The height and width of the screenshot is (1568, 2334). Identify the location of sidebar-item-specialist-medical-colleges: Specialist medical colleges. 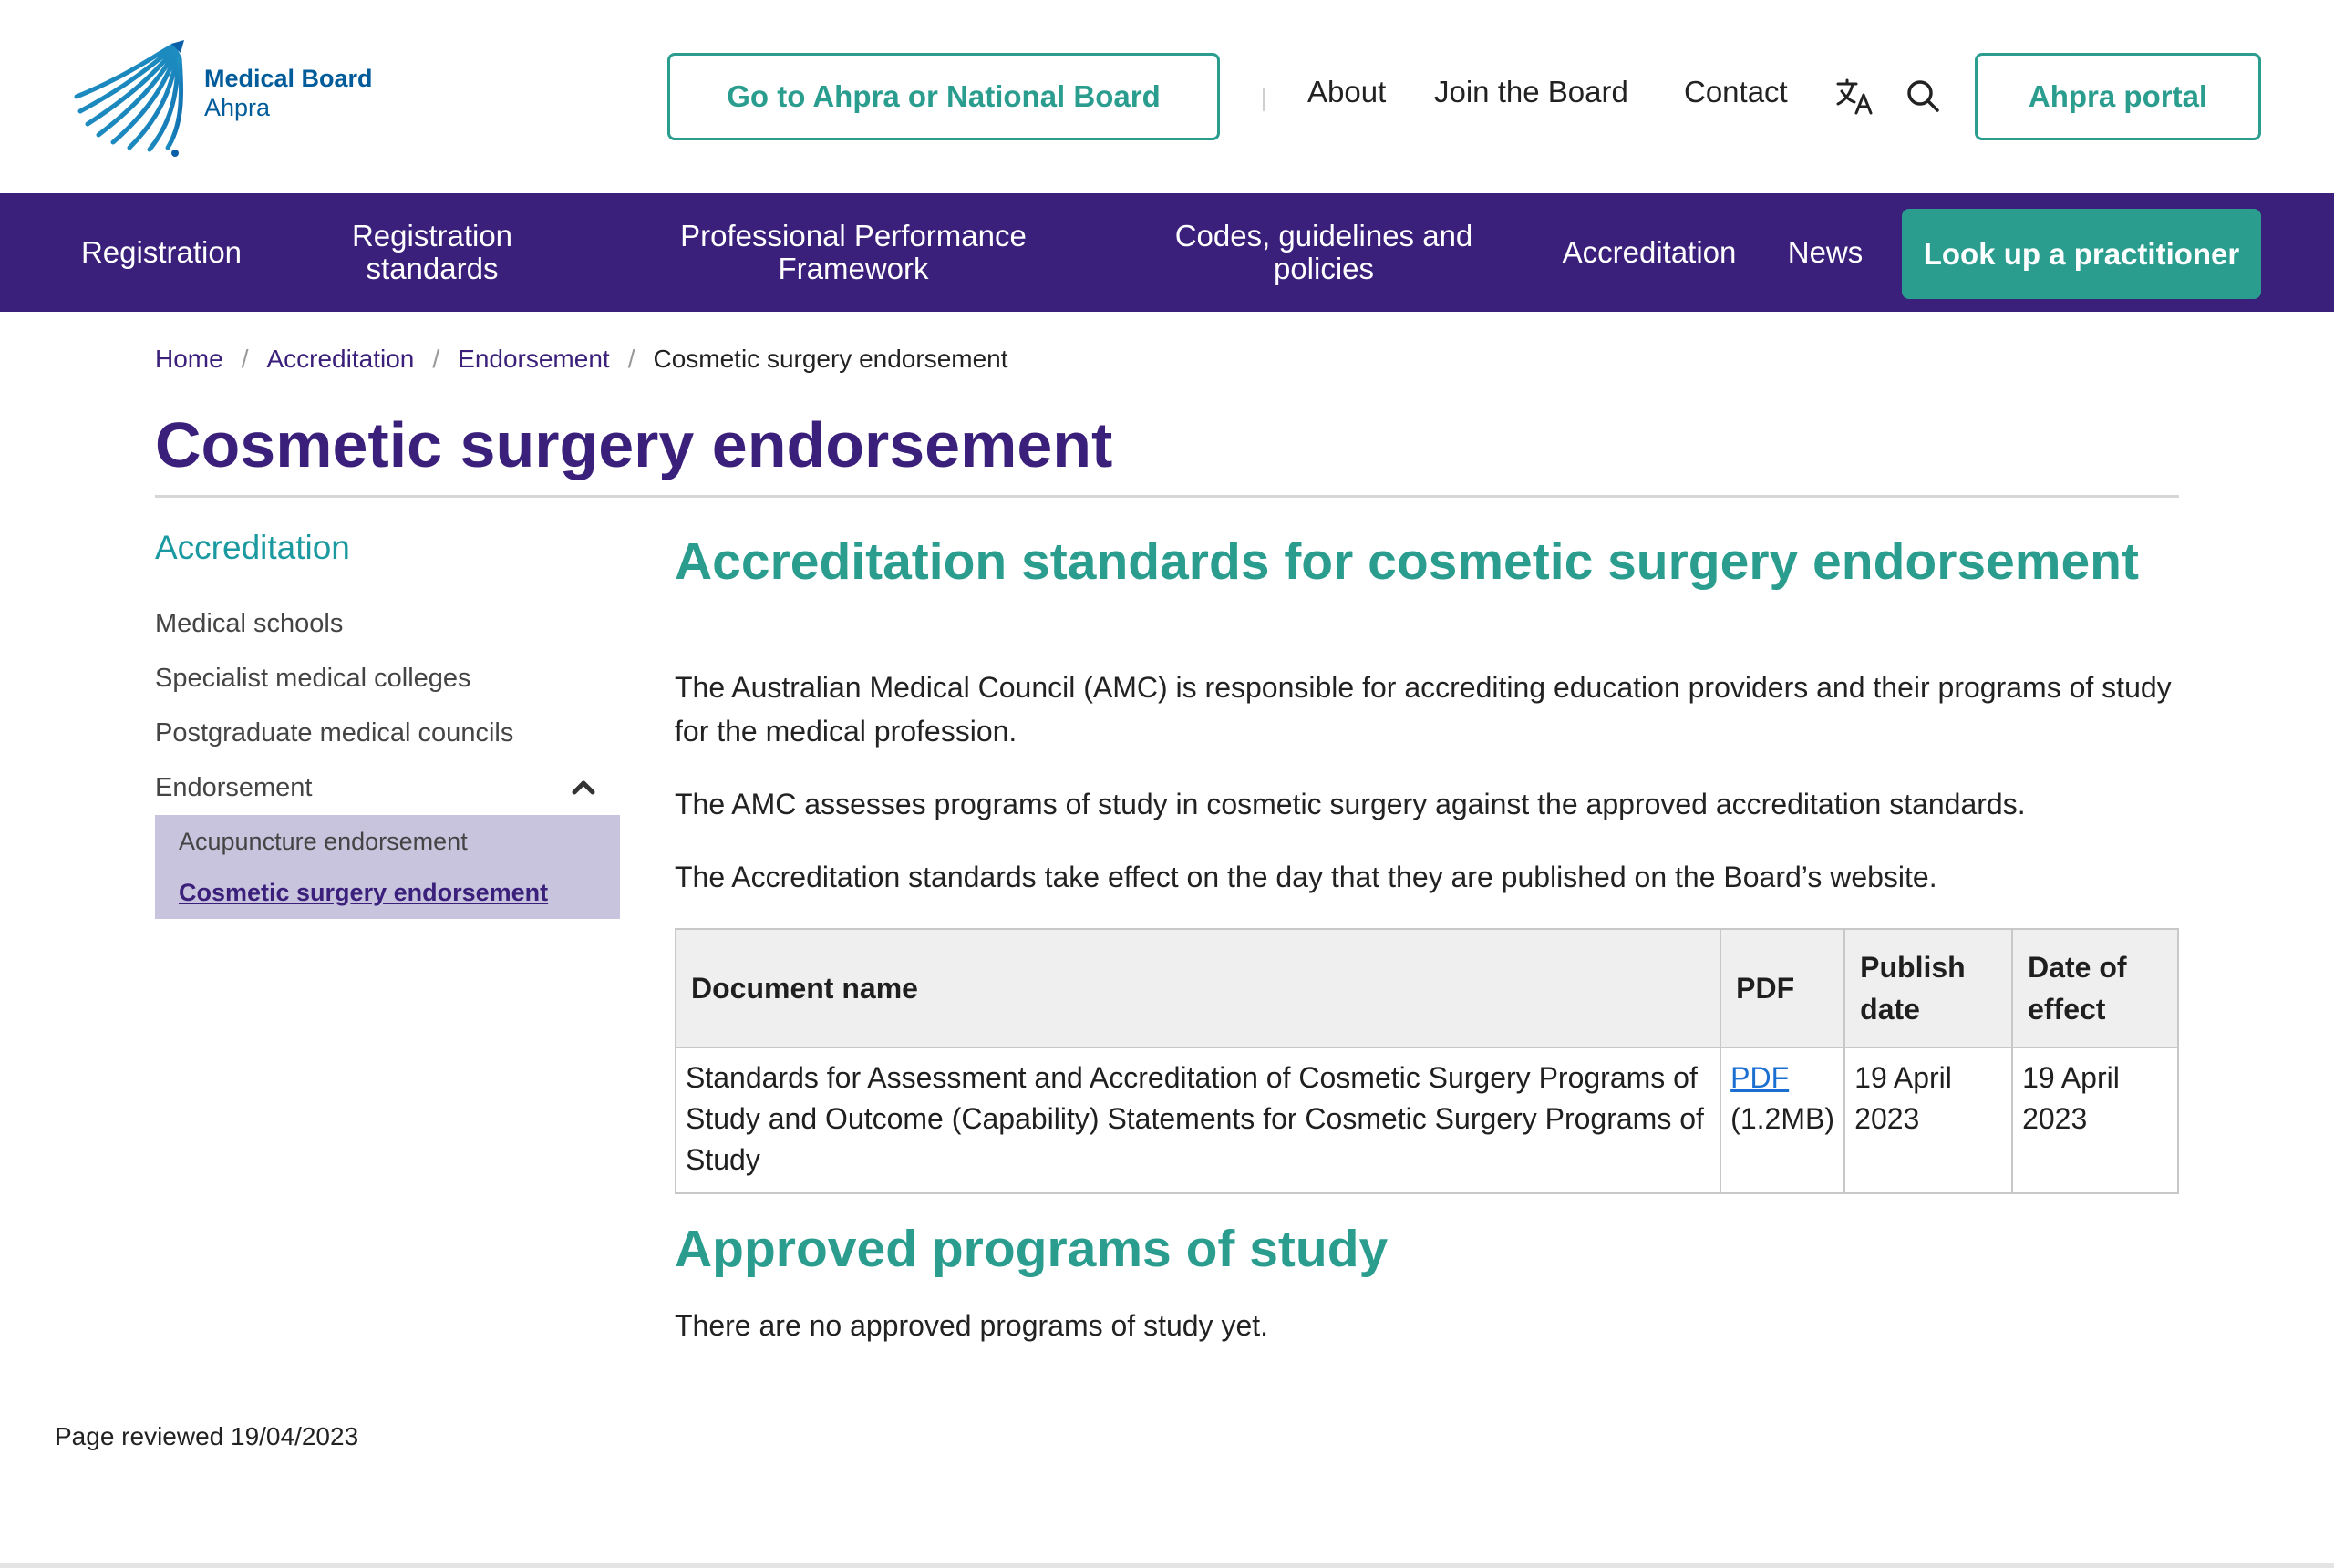
(313, 679).